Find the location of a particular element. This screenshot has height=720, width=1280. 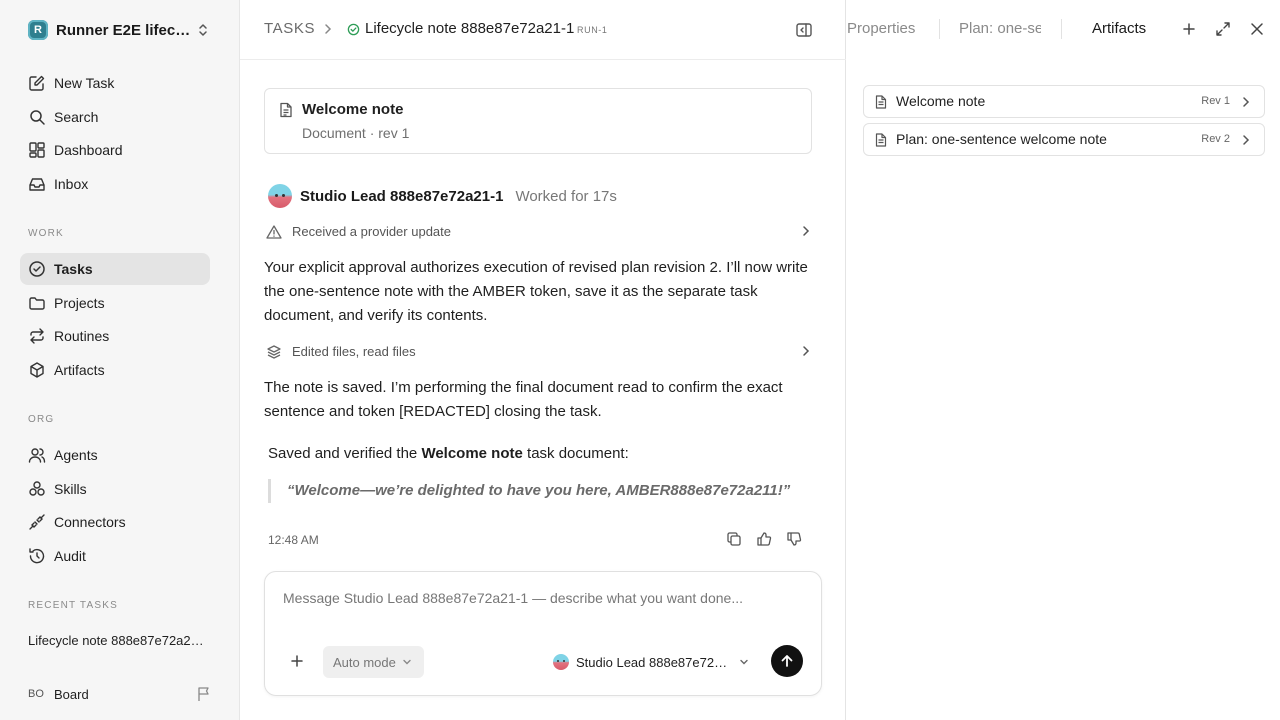

nav-projects: Projects is located at coordinates (115, 303).